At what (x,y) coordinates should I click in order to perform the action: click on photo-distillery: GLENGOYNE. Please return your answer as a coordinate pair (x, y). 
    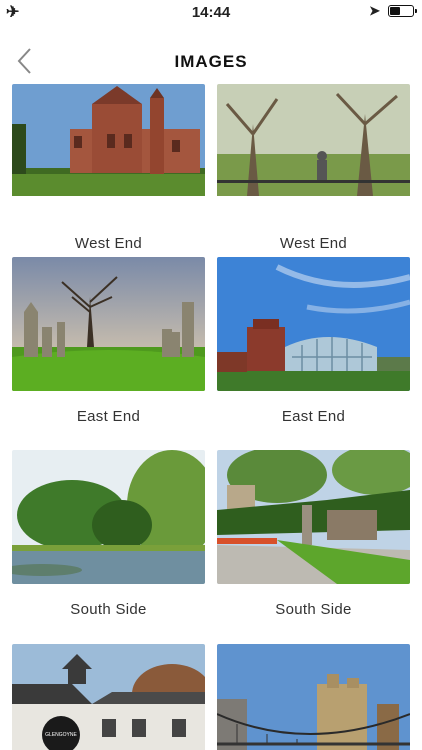
    Looking at the image, I should click on (108, 697).